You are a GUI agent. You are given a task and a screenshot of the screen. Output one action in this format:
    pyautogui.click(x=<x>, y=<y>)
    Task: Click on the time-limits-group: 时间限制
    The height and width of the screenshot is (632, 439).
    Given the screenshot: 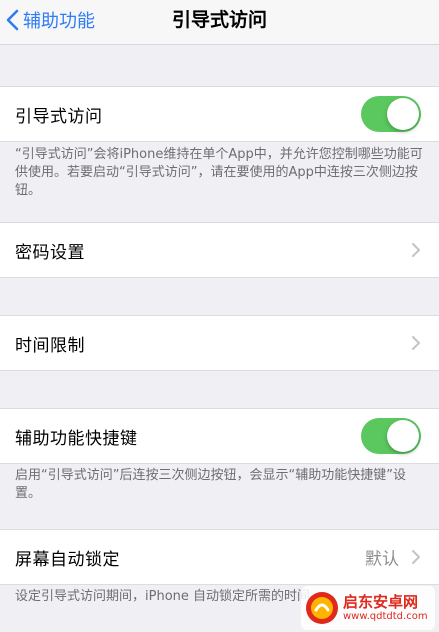 What is the action you would take?
    pyautogui.click(x=219, y=343)
    